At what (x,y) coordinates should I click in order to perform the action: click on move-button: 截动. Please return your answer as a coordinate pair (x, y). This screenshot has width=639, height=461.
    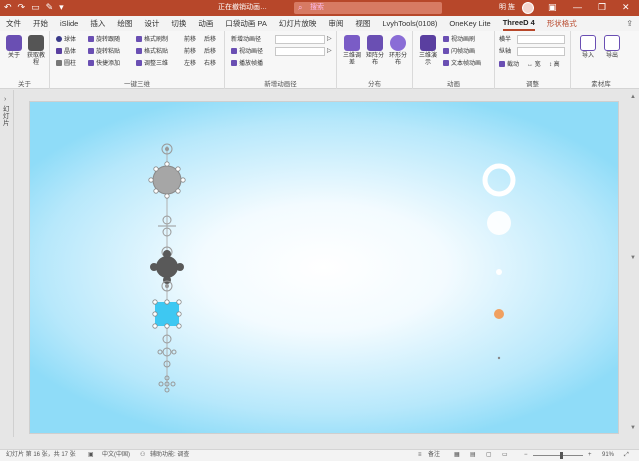
    Looking at the image, I should click on (509, 65).